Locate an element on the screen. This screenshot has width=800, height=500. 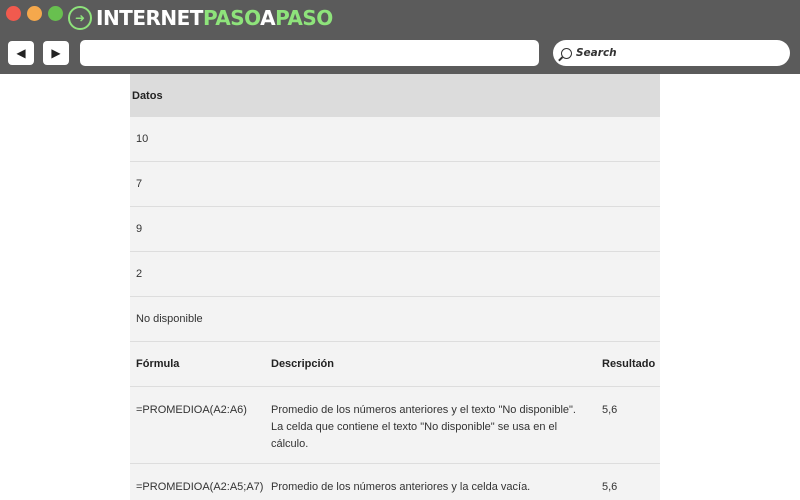
back-button: ◀ is located at coordinates (21, 53).